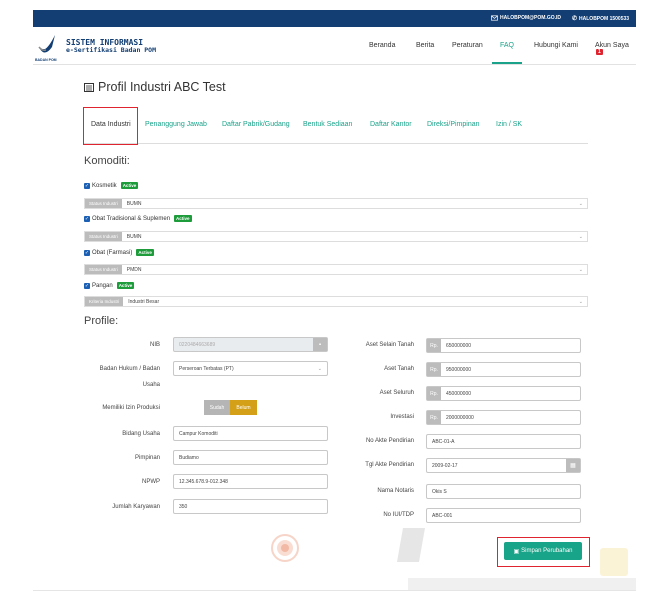 Image resolution: width=656 pixels, height=608 pixels. Describe the element at coordinates (243, 407) in the screenshot. I see `izin-belum-button: Belum` at that location.